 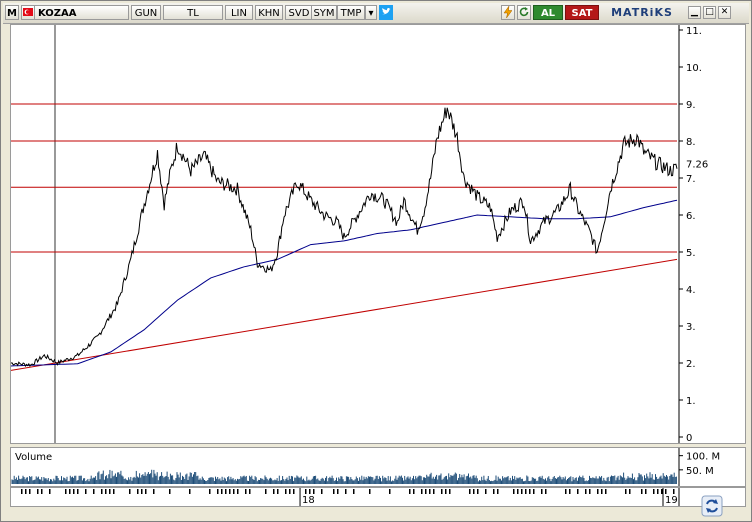 I want to click on svd-button: SVD, so click(x=299, y=12).